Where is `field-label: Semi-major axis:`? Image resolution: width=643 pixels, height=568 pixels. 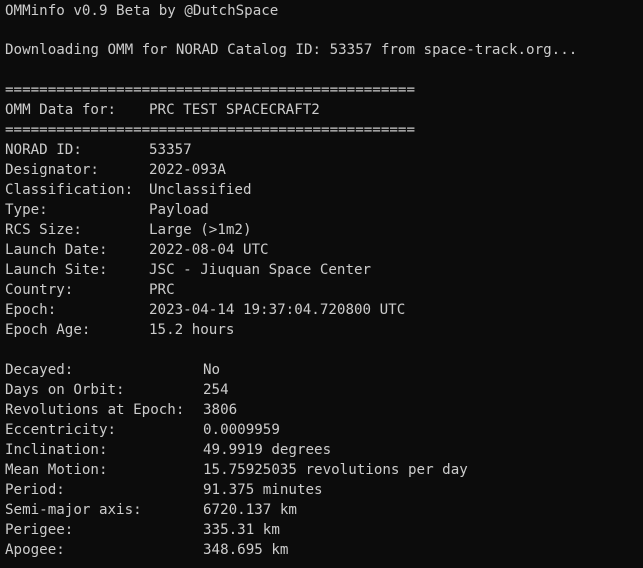 field-label: Semi-major axis: is located at coordinates (73, 510).